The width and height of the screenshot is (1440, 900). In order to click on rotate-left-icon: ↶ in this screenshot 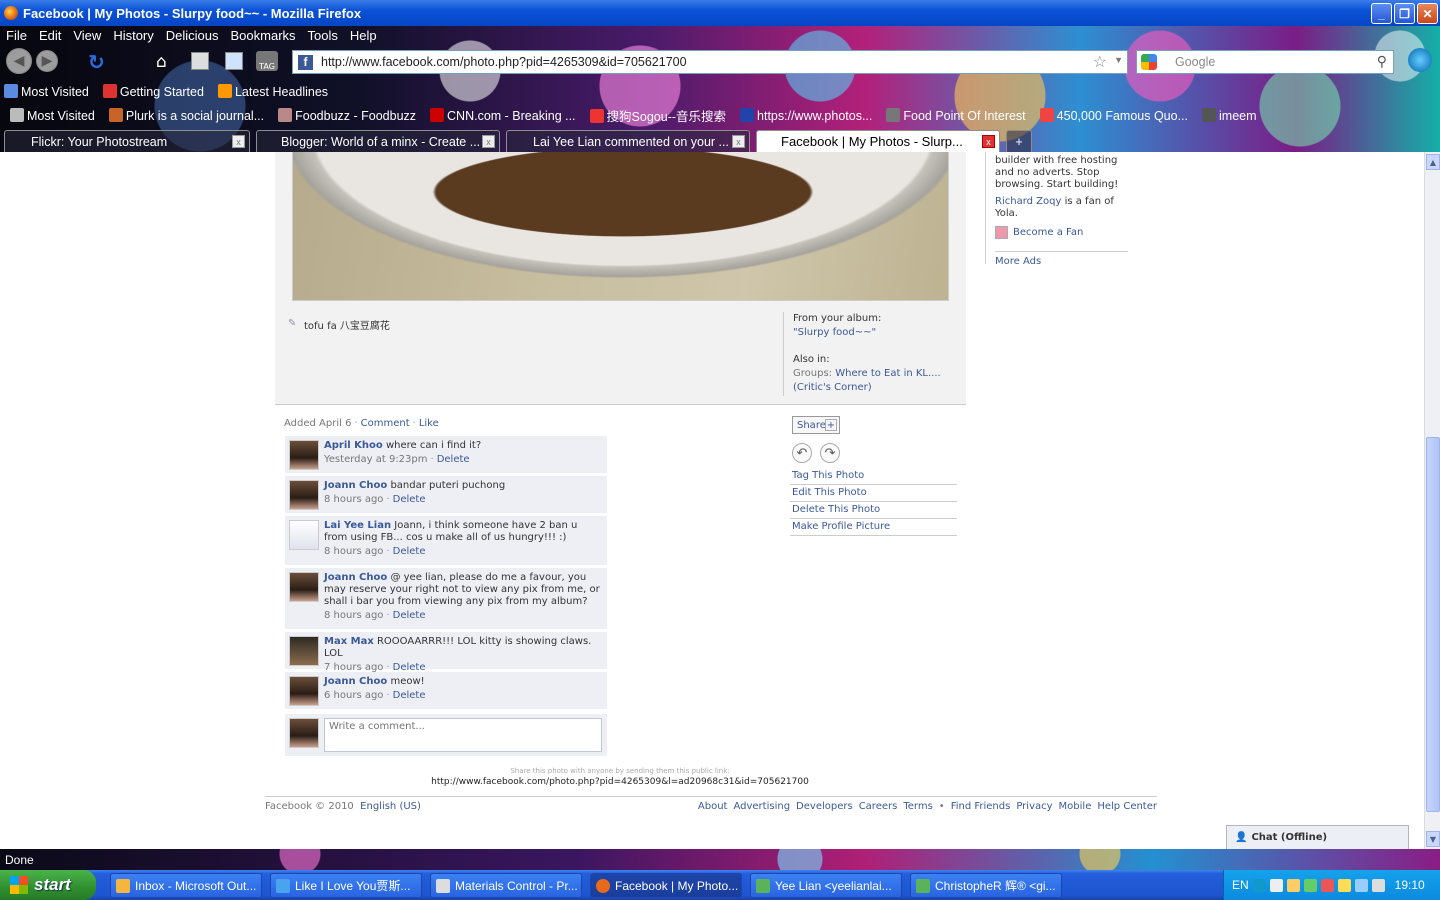, I will do `click(802, 453)`.